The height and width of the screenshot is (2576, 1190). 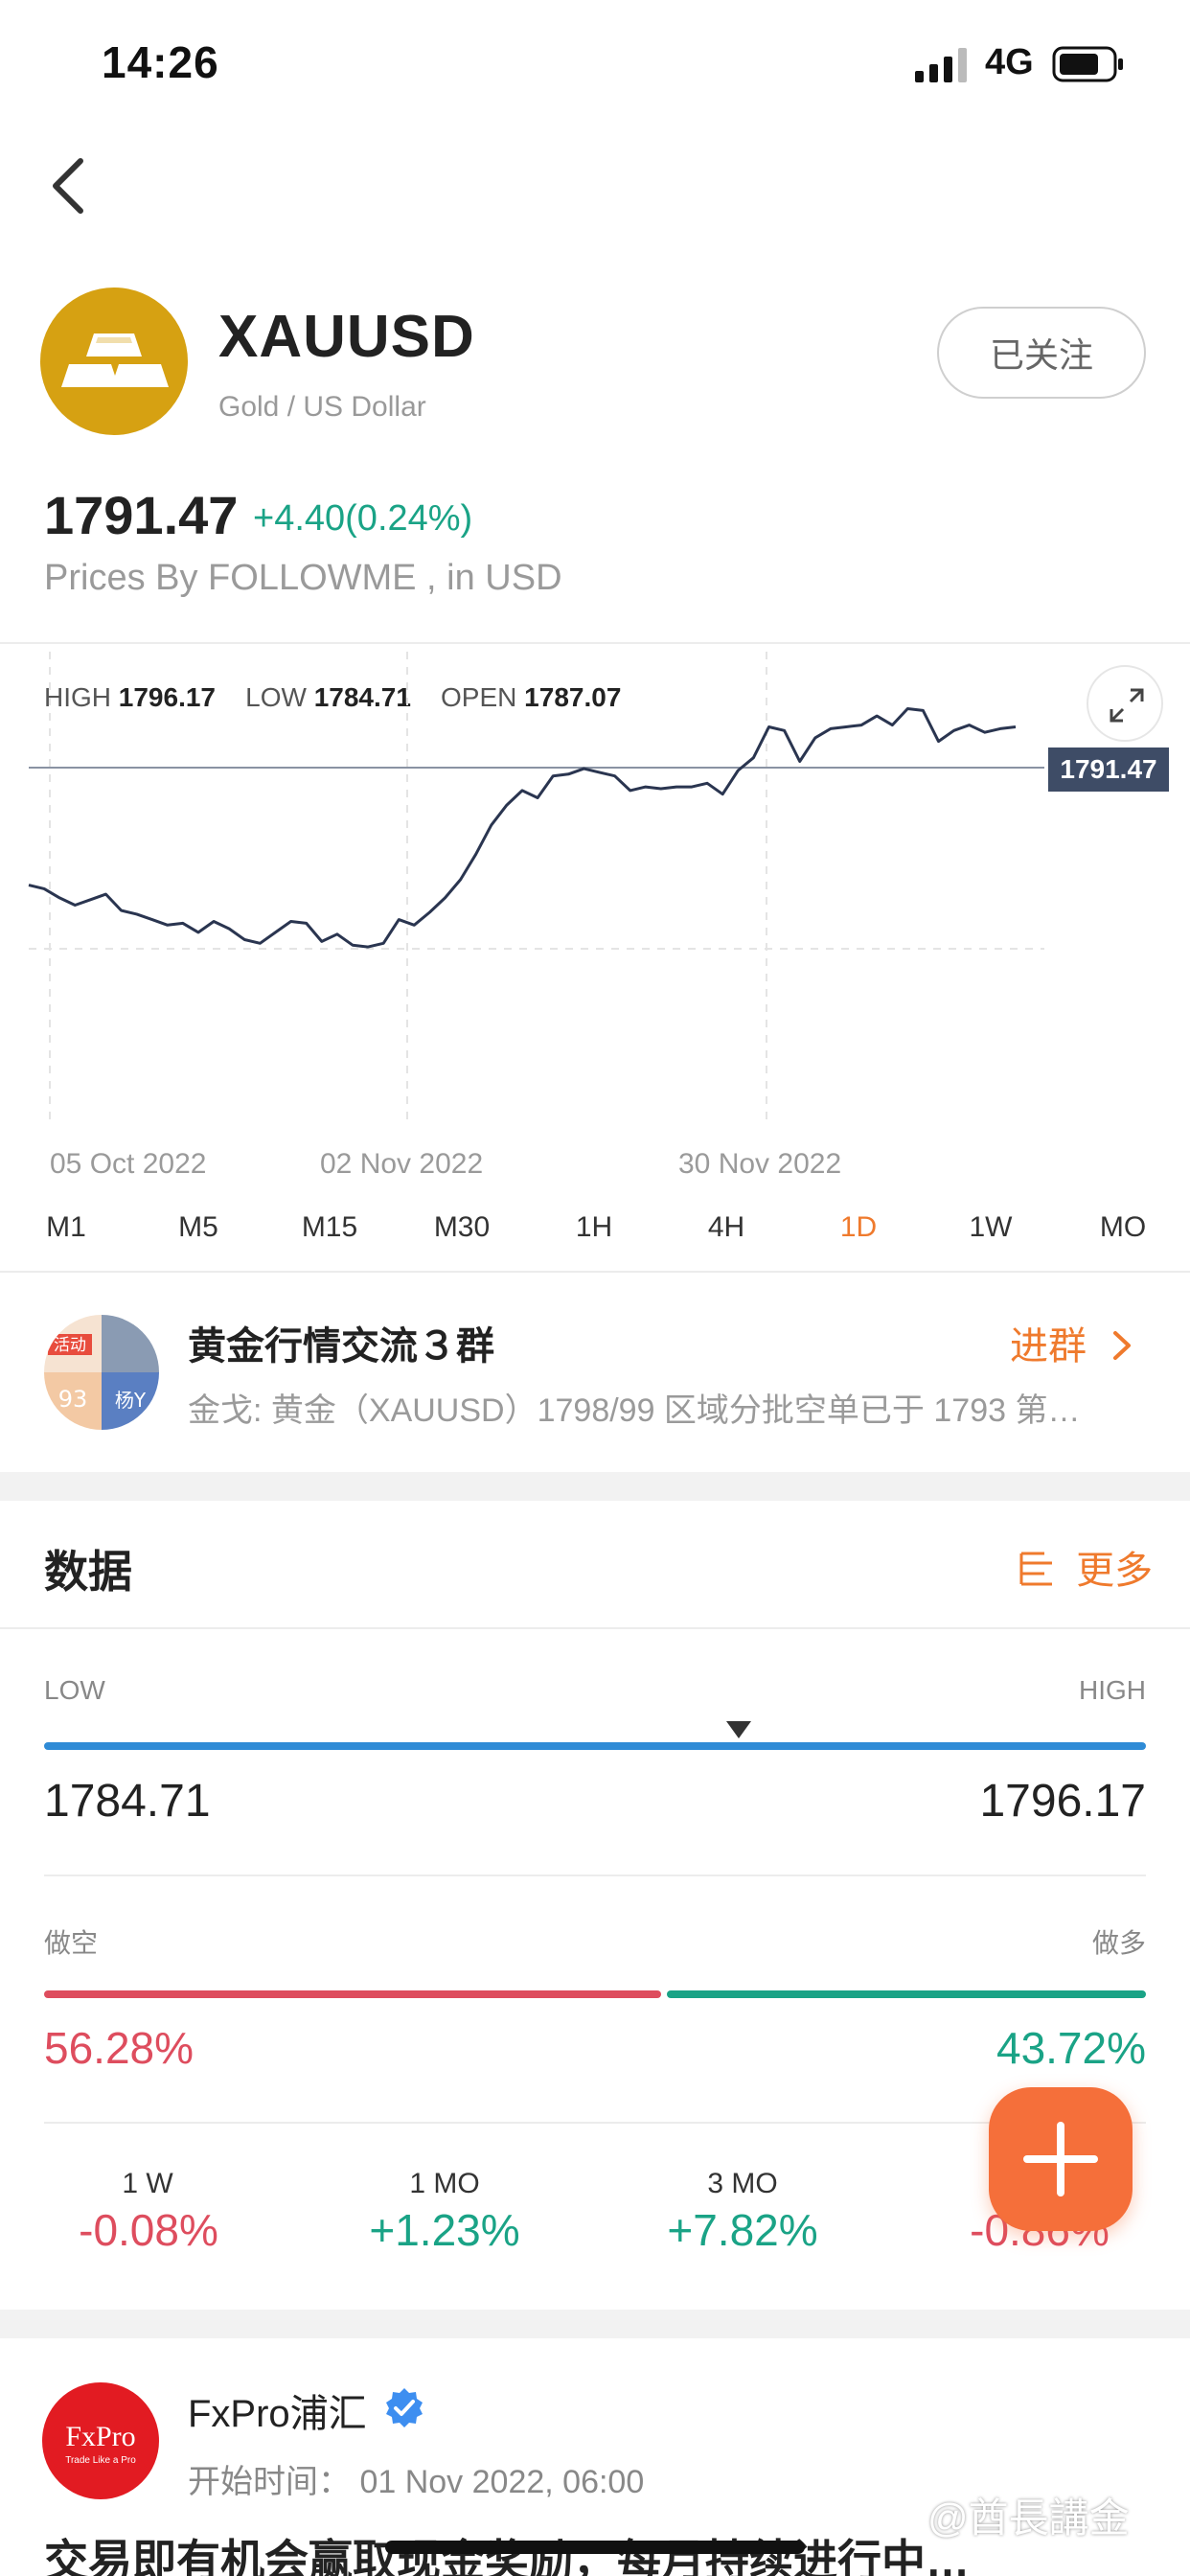 I want to click on timeframe-tab: MO, so click(x=1123, y=1227).